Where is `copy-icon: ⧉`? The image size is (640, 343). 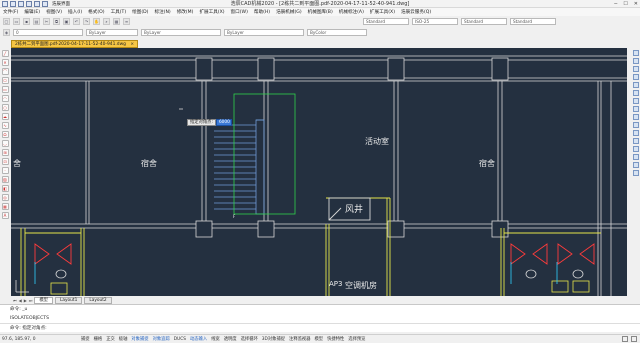 copy-icon: ⧉ is located at coordinates (56, 21).